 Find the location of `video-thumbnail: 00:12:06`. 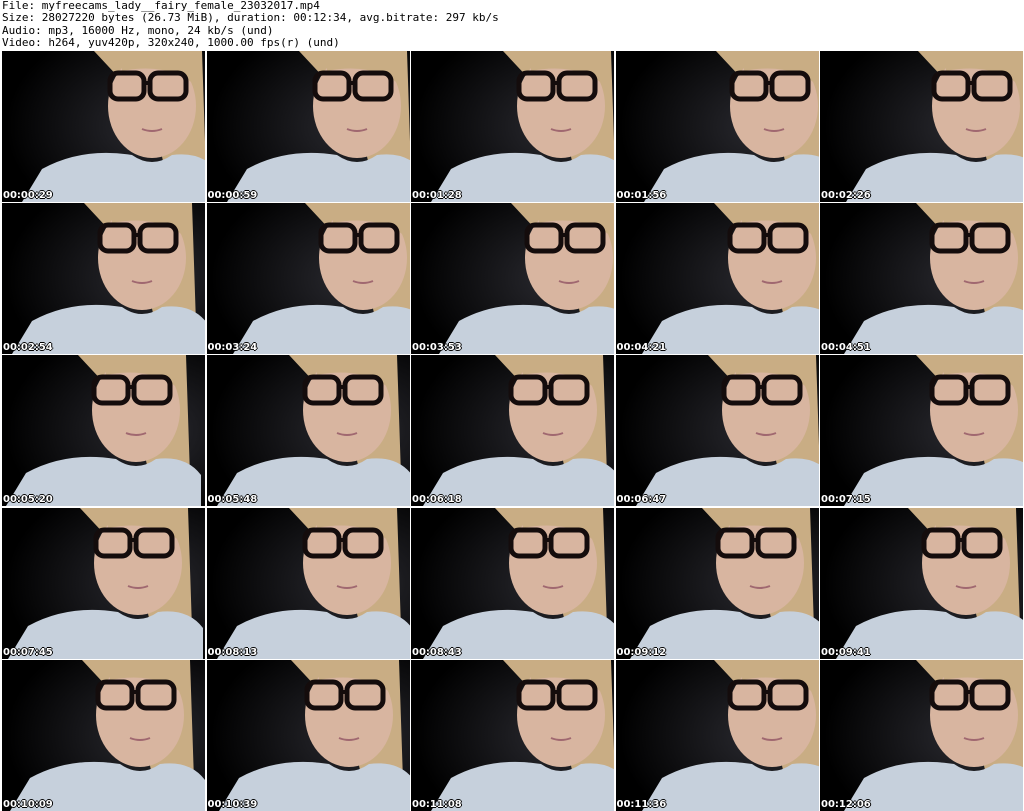

video-thumbnail: 00:12:06 is located at coordinates (921, 735).